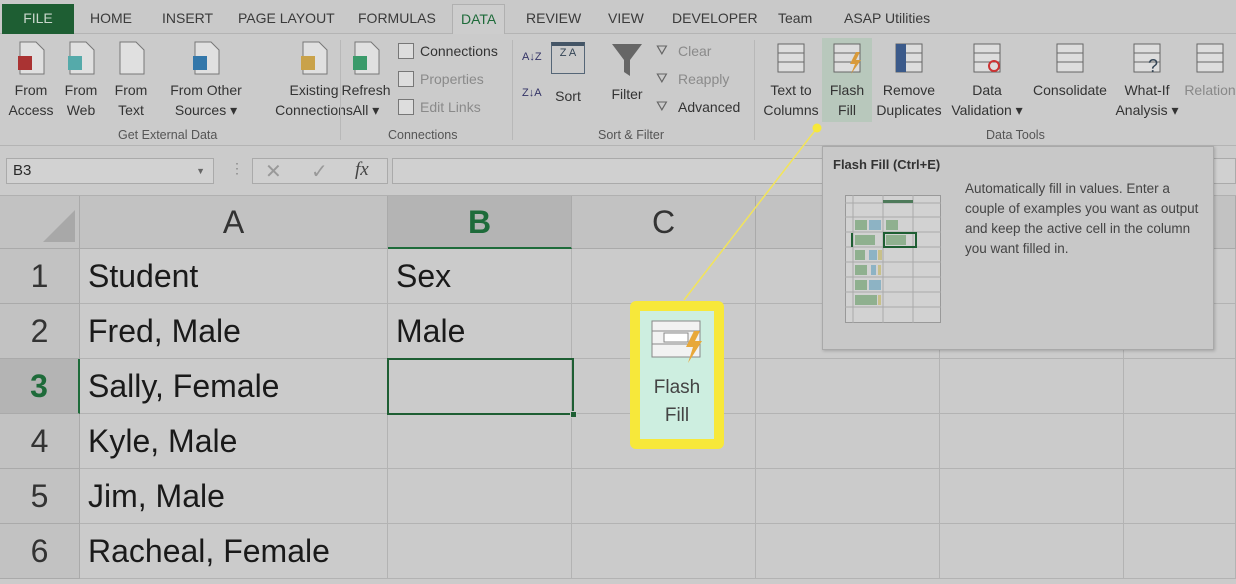  I want to click on fill-handle, so click(573, 414).